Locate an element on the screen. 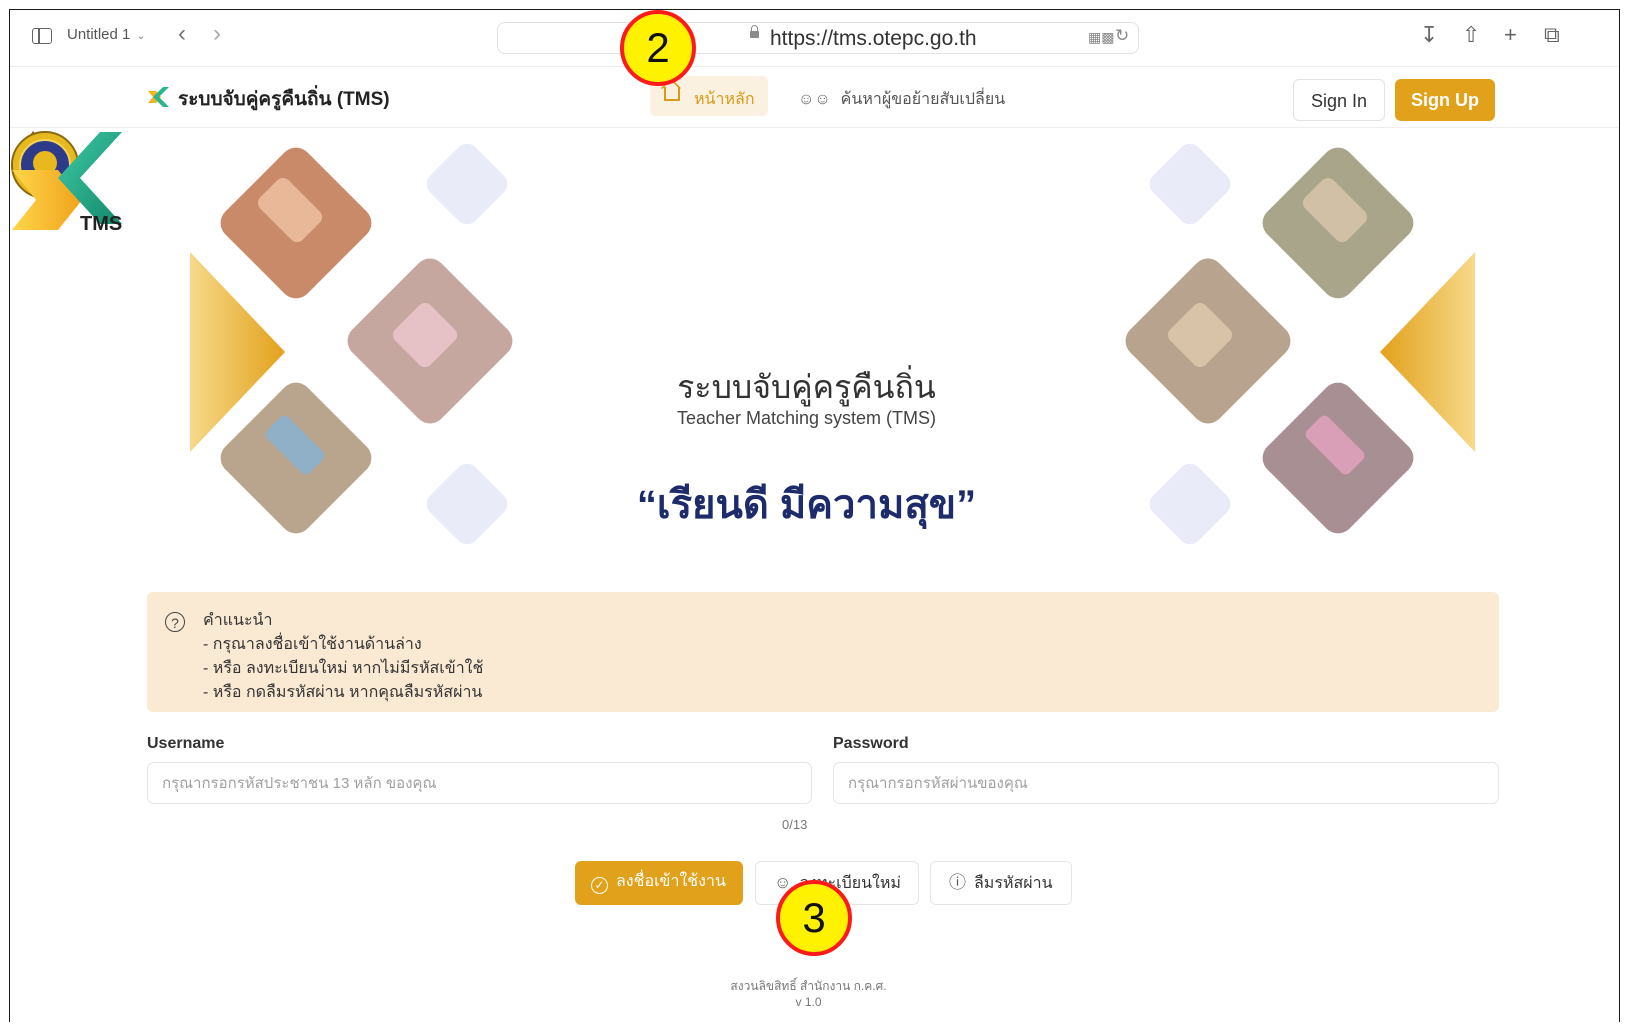 Image resolution: width=1626 pixels, height=1024 pixels. hero-slogan: “เรียนดี มีความสุข” is located at coordinates (806, 505).